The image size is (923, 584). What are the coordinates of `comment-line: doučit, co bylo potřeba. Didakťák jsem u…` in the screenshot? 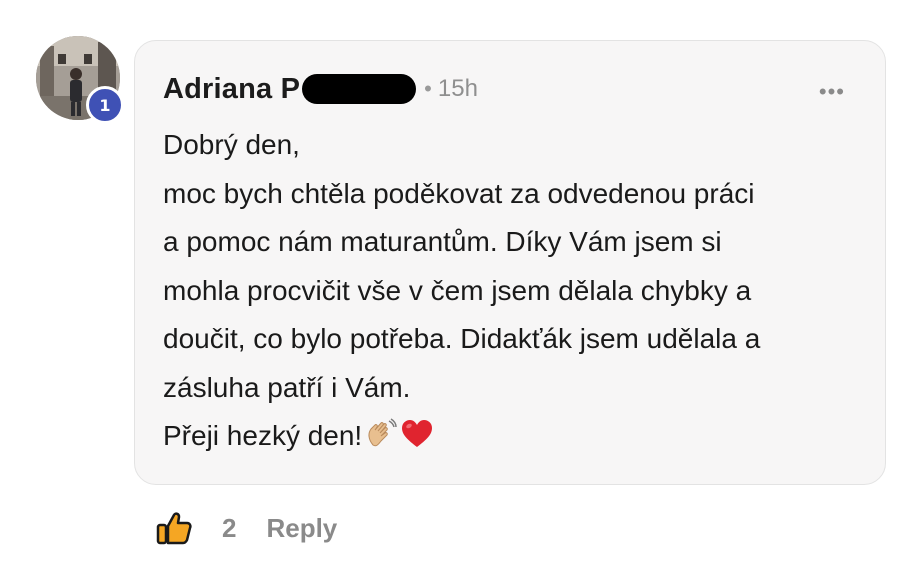 It's located at (462, 338).